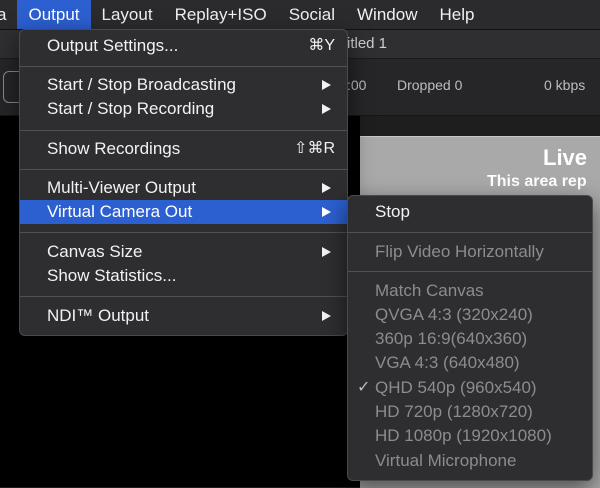 The image size is (600, 488). I want to click on menu-item-multi-viewer-output: Multi-Viewer Output, so click(183, 188).